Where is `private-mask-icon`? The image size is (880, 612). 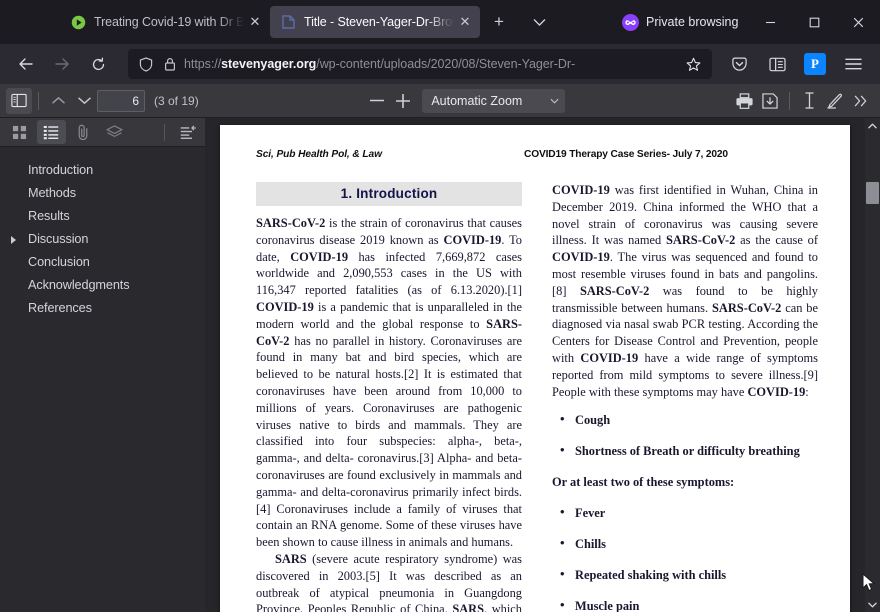
private-mask-icon is located at coordinates (630, 22).